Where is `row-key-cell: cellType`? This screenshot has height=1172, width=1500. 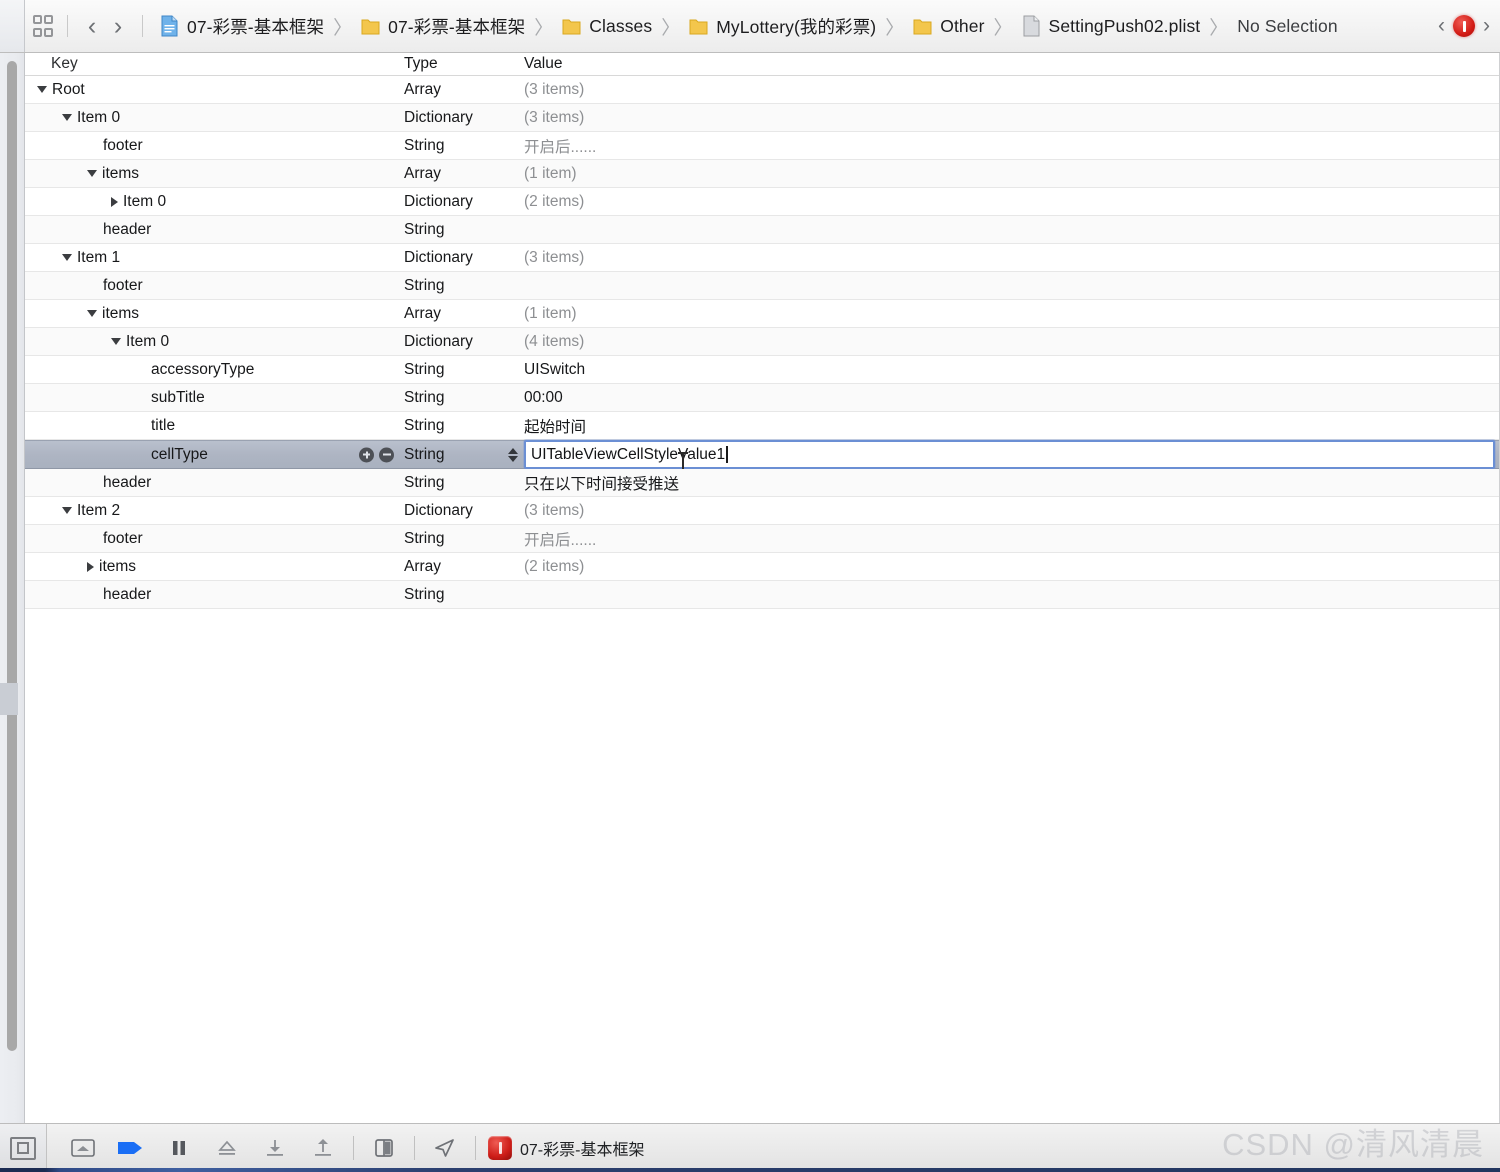 row-key-cell: cellType is located at coordinates (214, 455).